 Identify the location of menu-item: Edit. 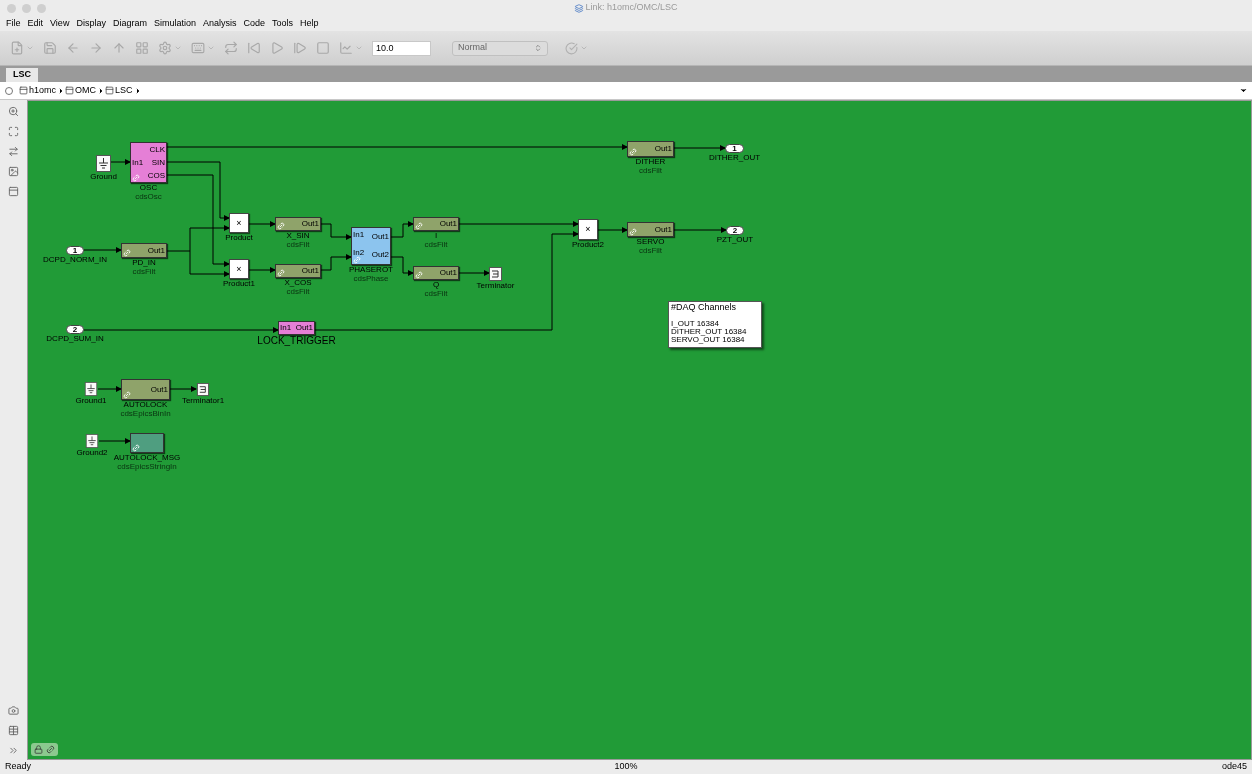
(35, 23).